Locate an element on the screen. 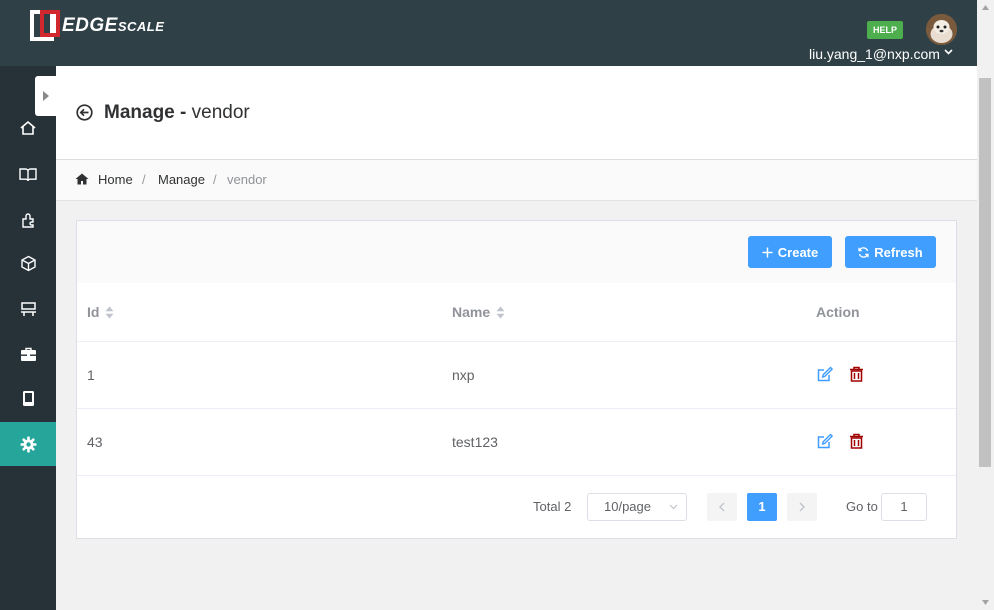  chevron-right-icon is located at coordinates (802, 507).